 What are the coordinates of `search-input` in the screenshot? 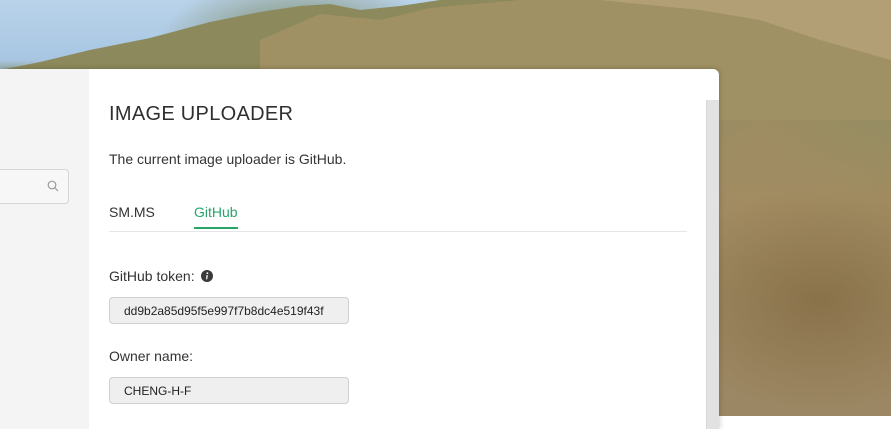 It's located at (34, 186).